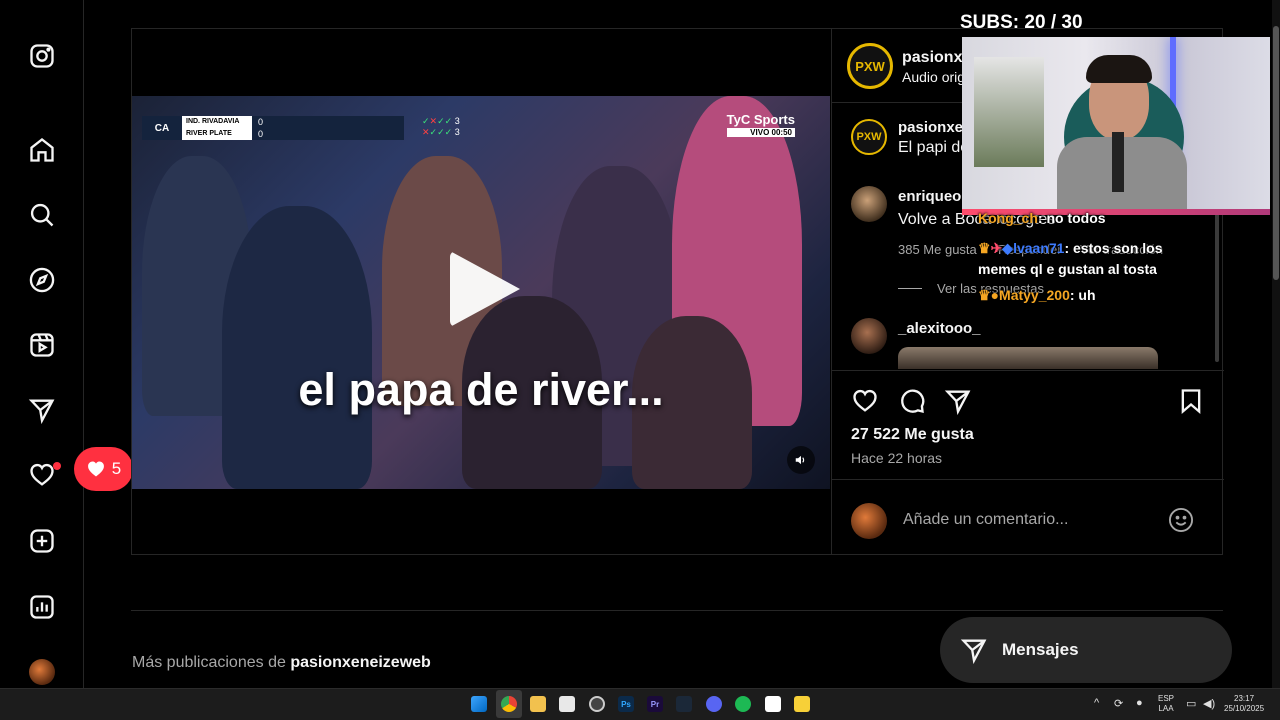 The width and height of the screenshot is (1280, 720). I want to click on stream-chat-message: ♛●Matyy_200: uh, so click(1037, 295).